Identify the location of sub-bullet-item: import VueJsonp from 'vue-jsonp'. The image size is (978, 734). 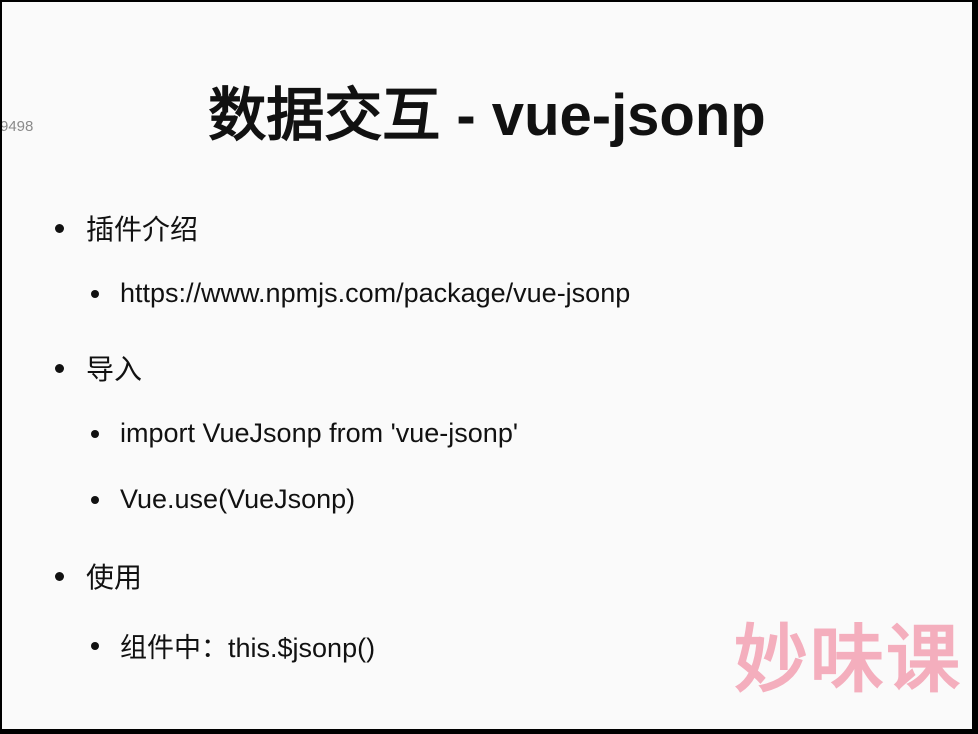
(304, 433).